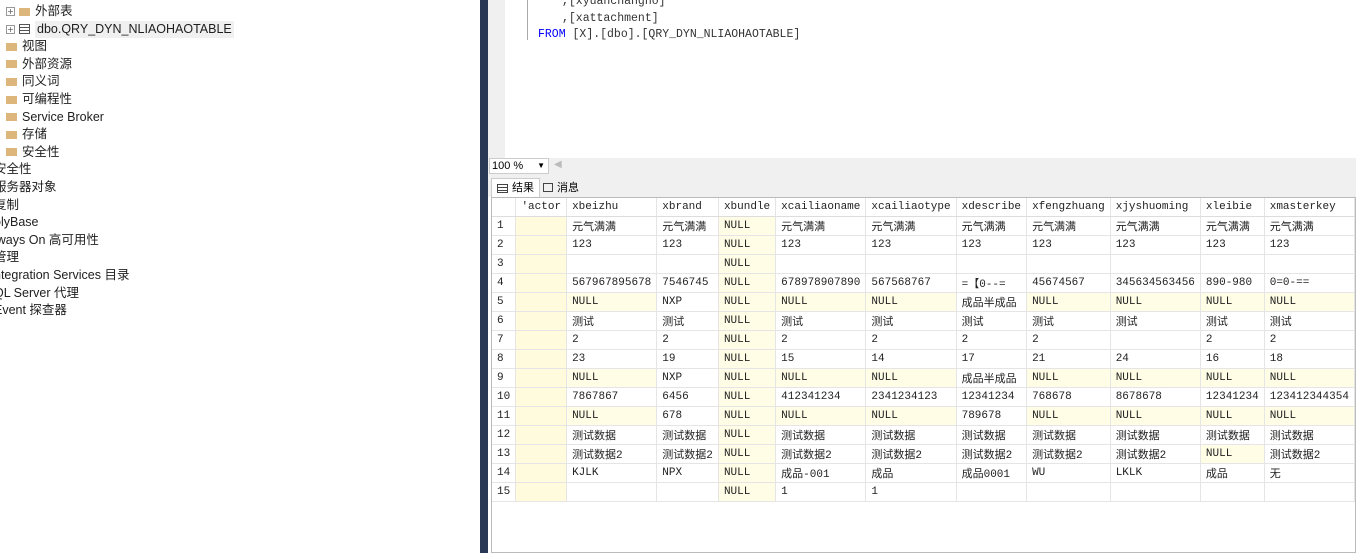 The width and height of the screenshot is (1356, 553). What do you see at coordinates (504, 321) in the screenshot?
I see `row-number: 6` at bounding box center [504, 321].